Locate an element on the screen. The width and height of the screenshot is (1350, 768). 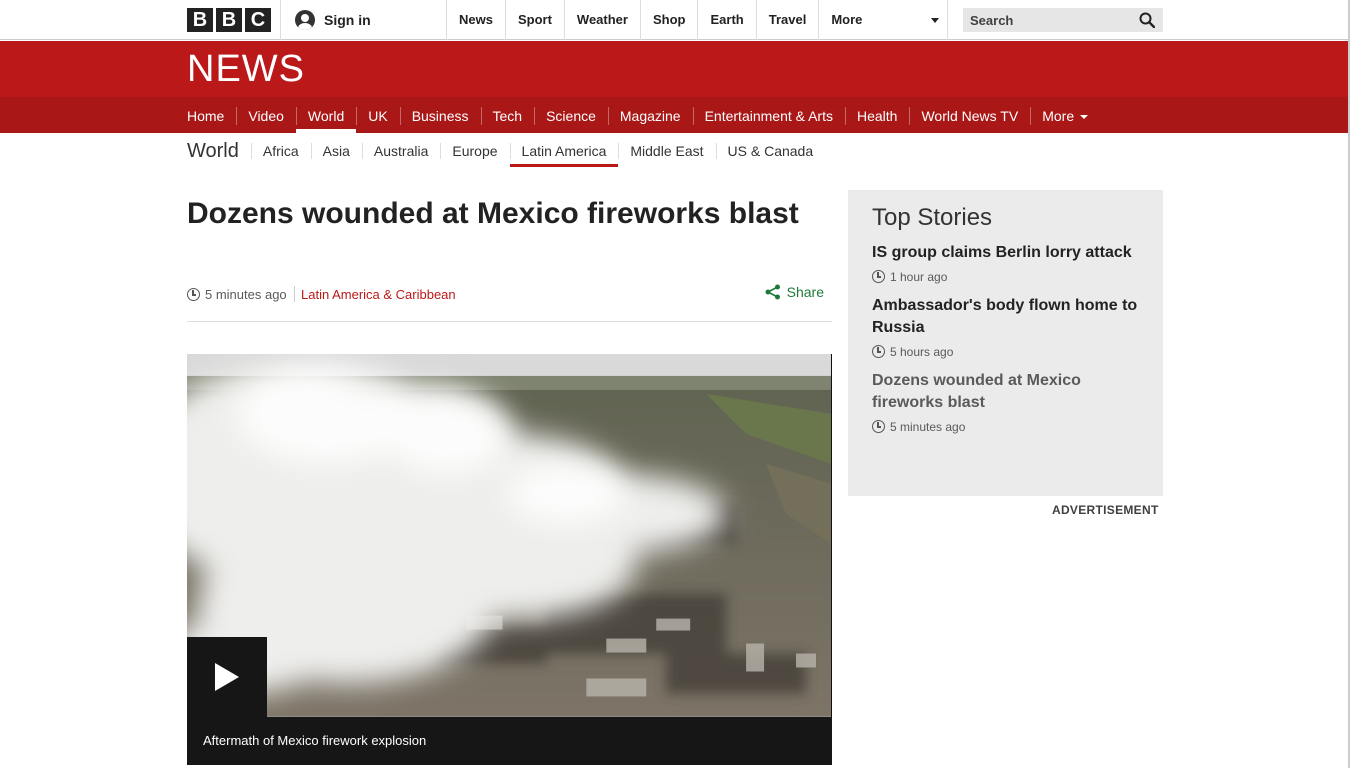
global-nav-sport: Sport is located at coordinates (534, 20).